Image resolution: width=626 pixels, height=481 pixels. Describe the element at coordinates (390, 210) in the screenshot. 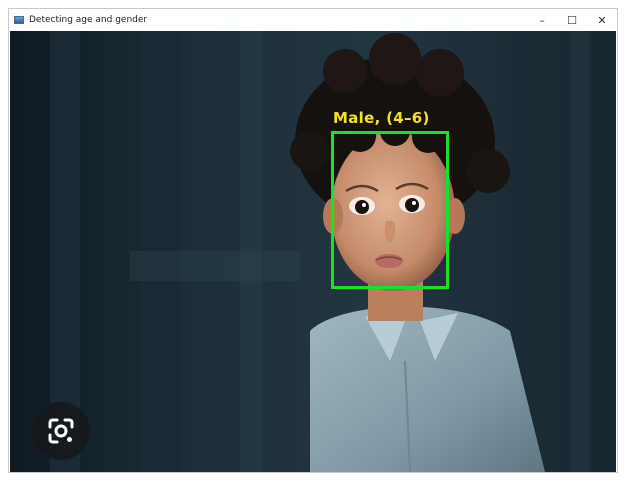

I see `face-detection-box` at that location.